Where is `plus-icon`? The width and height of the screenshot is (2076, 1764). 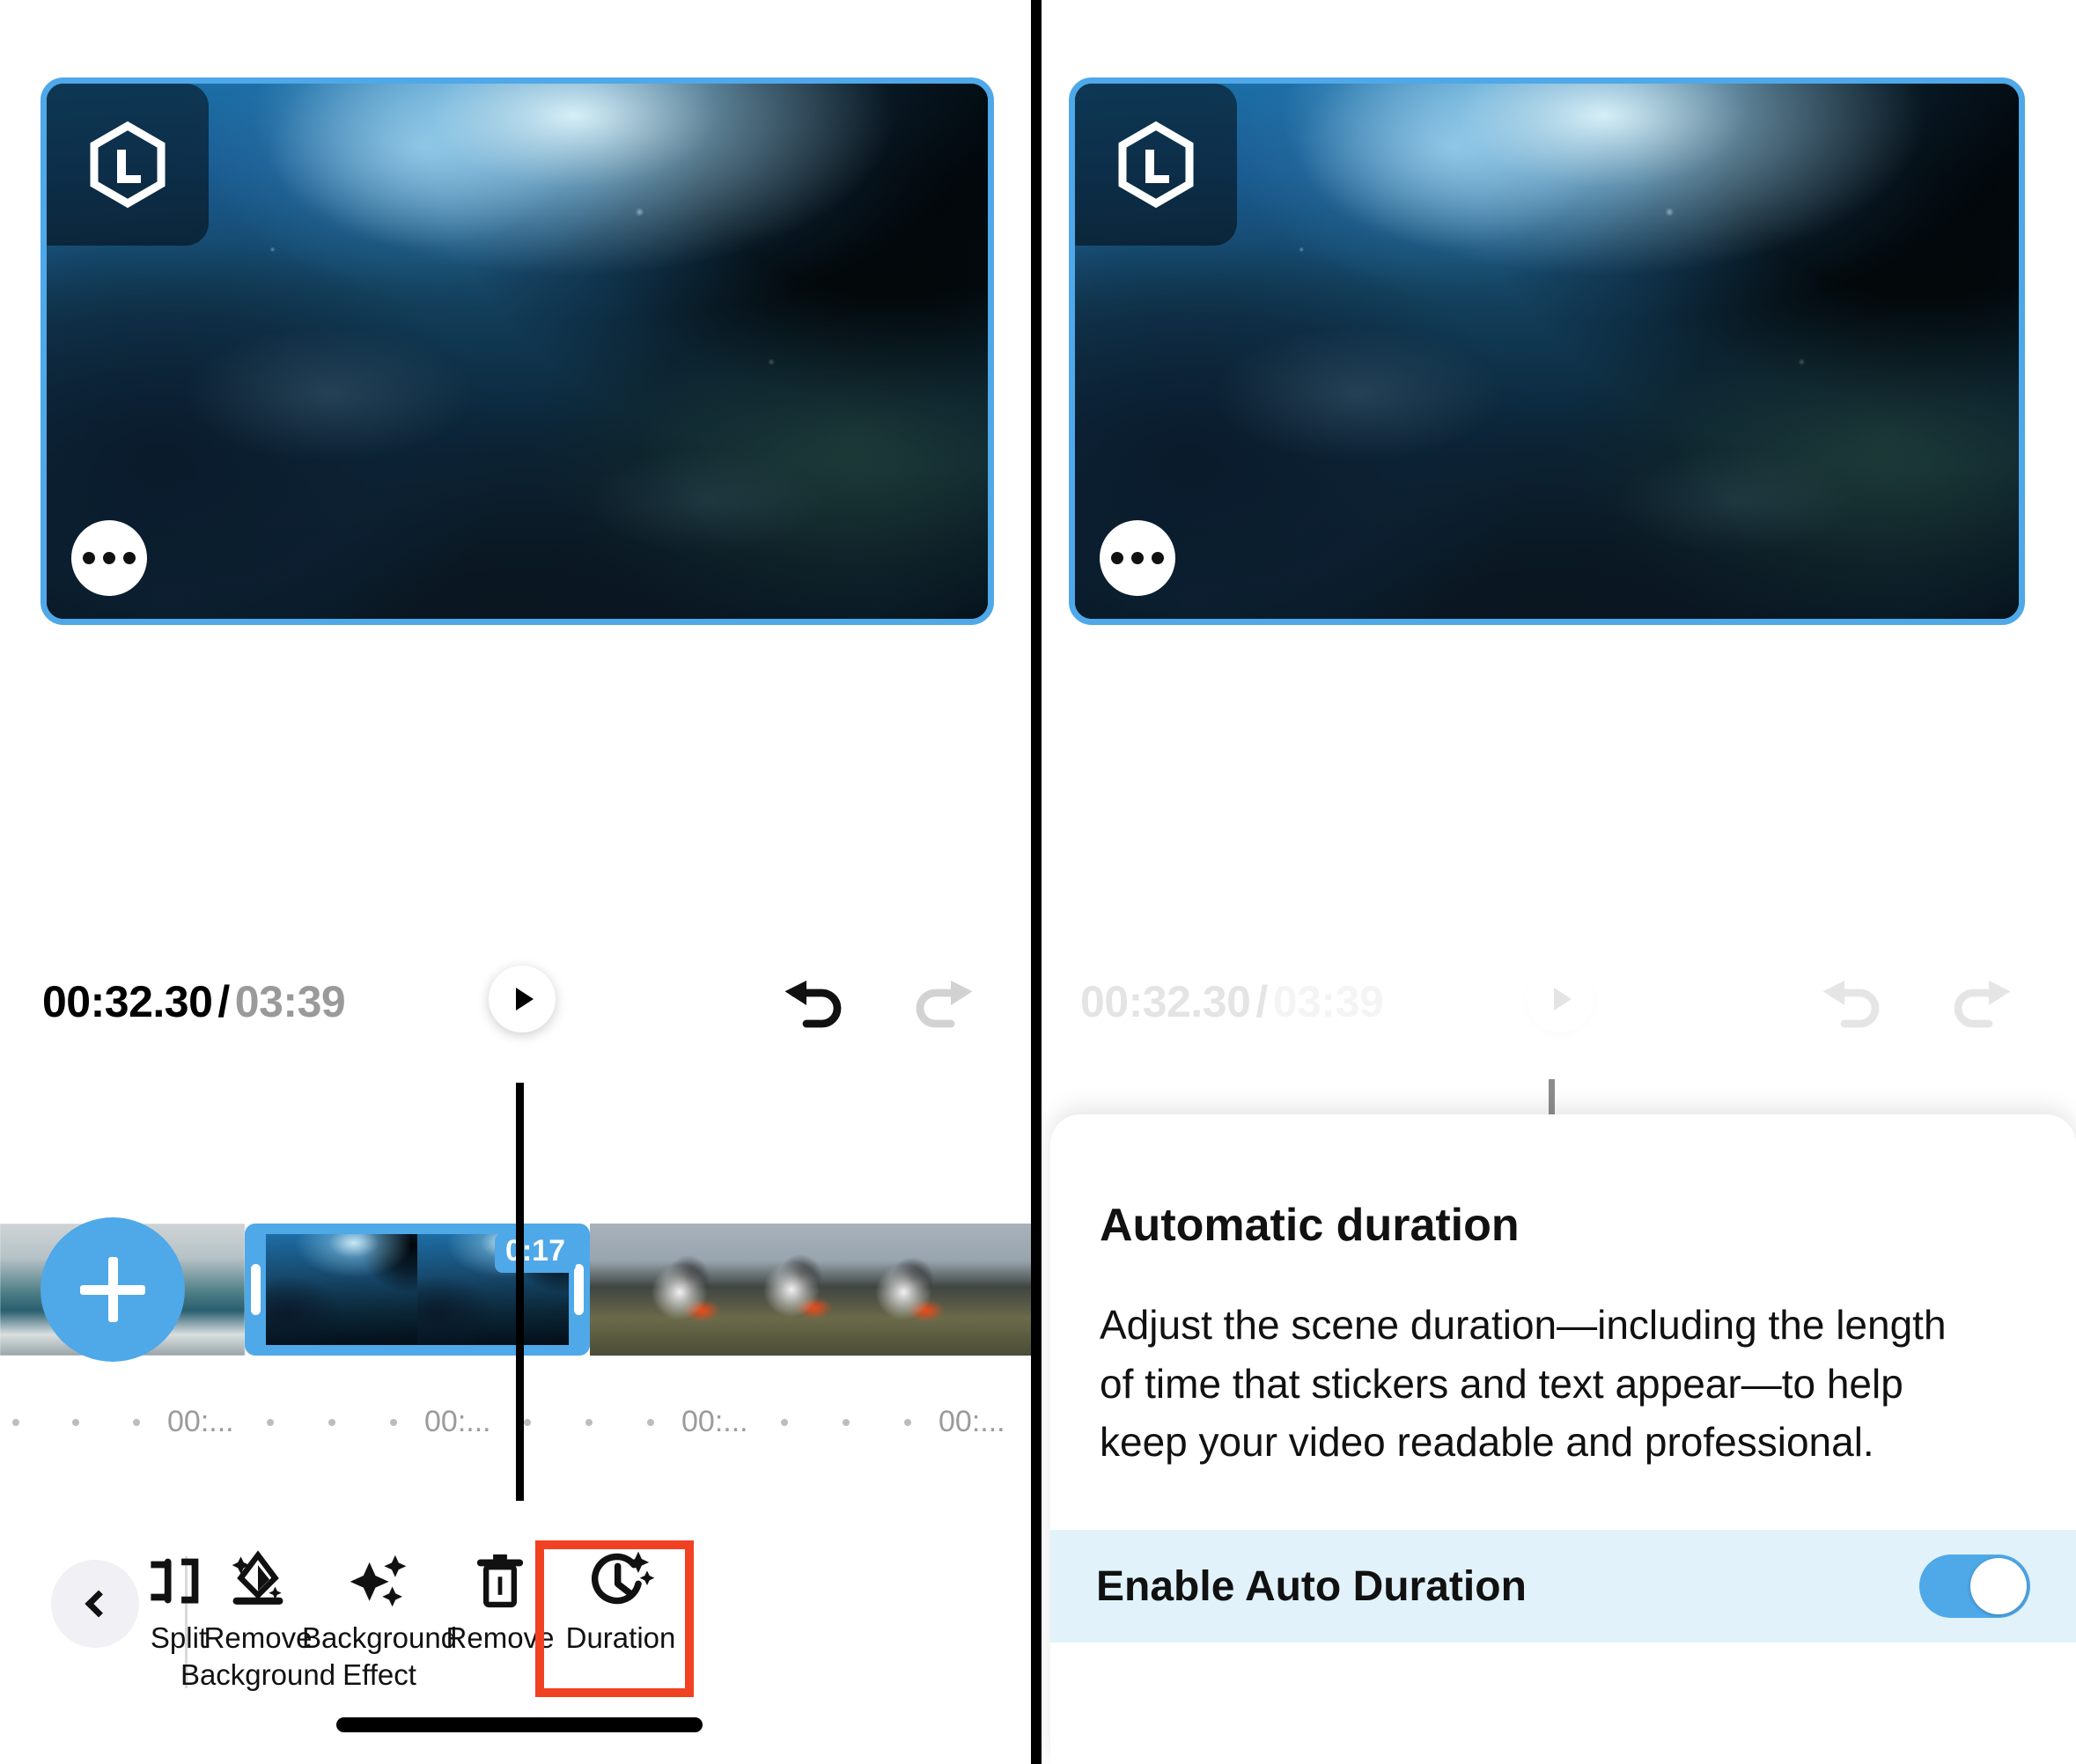
plus-icon is located at coordinates (112, 1289).